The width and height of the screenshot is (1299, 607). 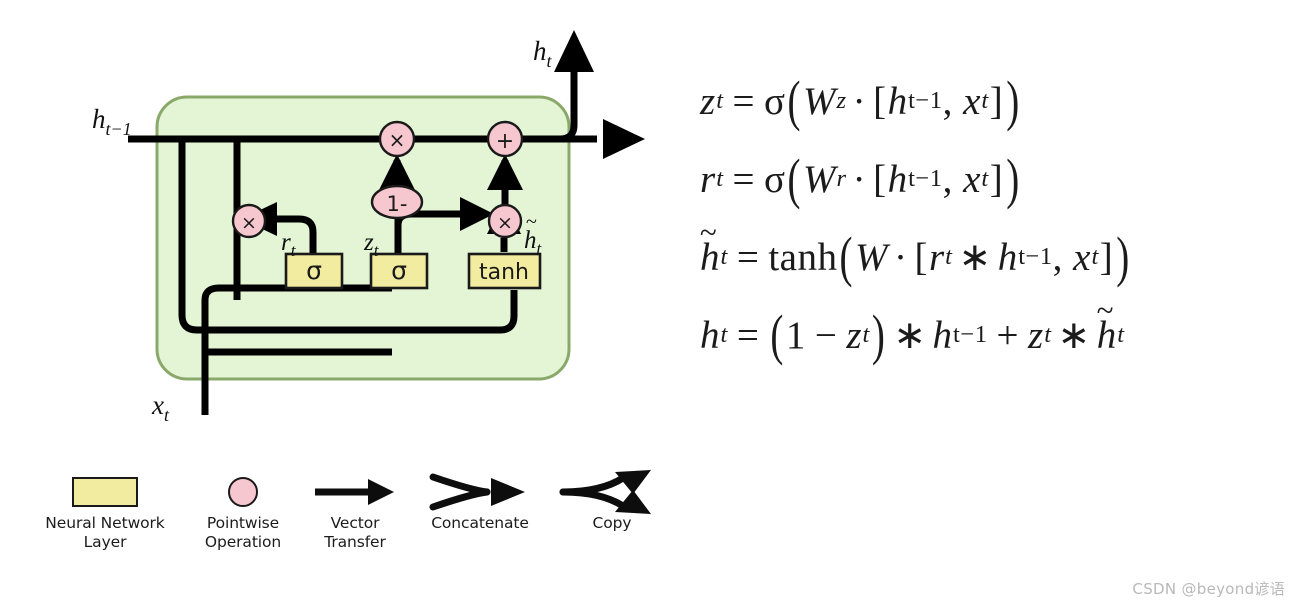 What do you see at coordinates (860, 101) in the screenshot?
I see `update-gate-equation: zt = σ ( Wz · [ h t−1, xt ] )` at bounding box center [860, 101].